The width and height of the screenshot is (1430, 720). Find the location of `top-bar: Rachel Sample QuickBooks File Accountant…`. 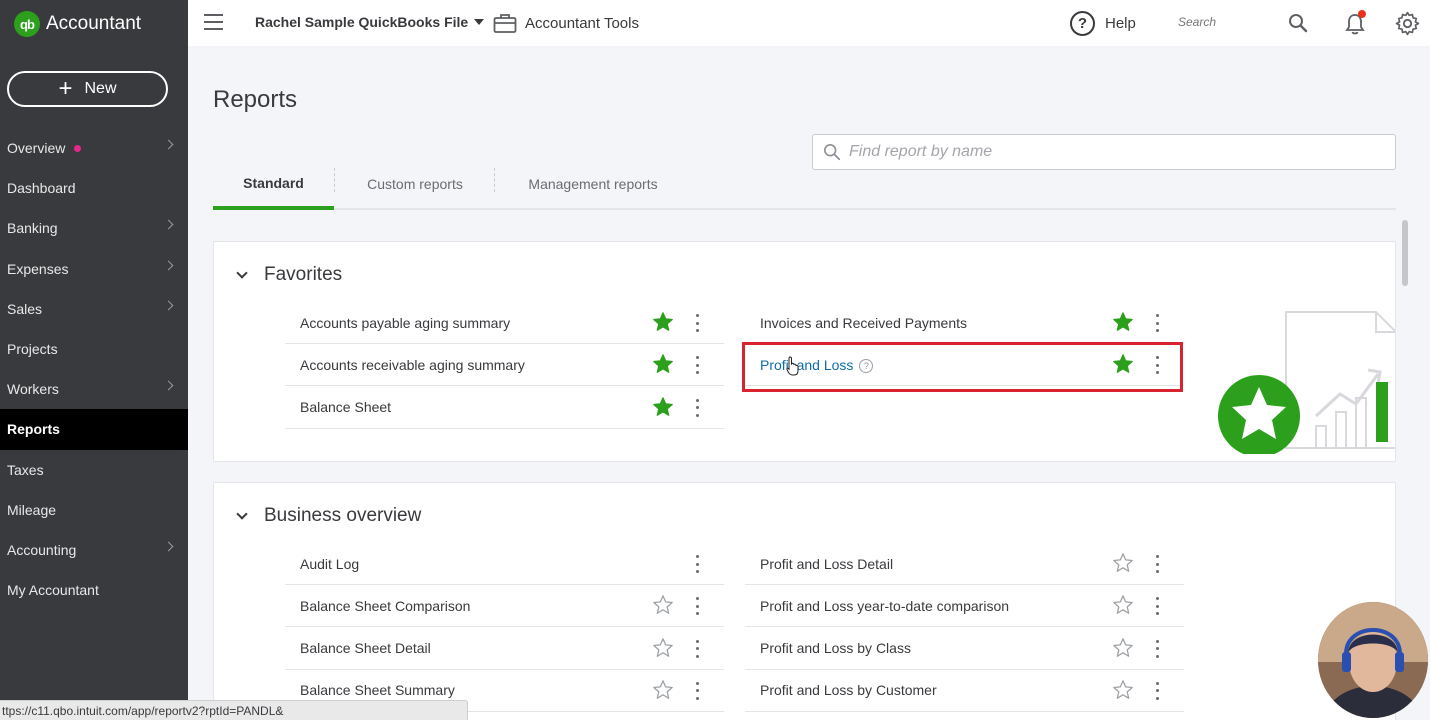

top-bar: Rachel Sample QuickBooks File Accountant… is located at coordinates (809, 23).